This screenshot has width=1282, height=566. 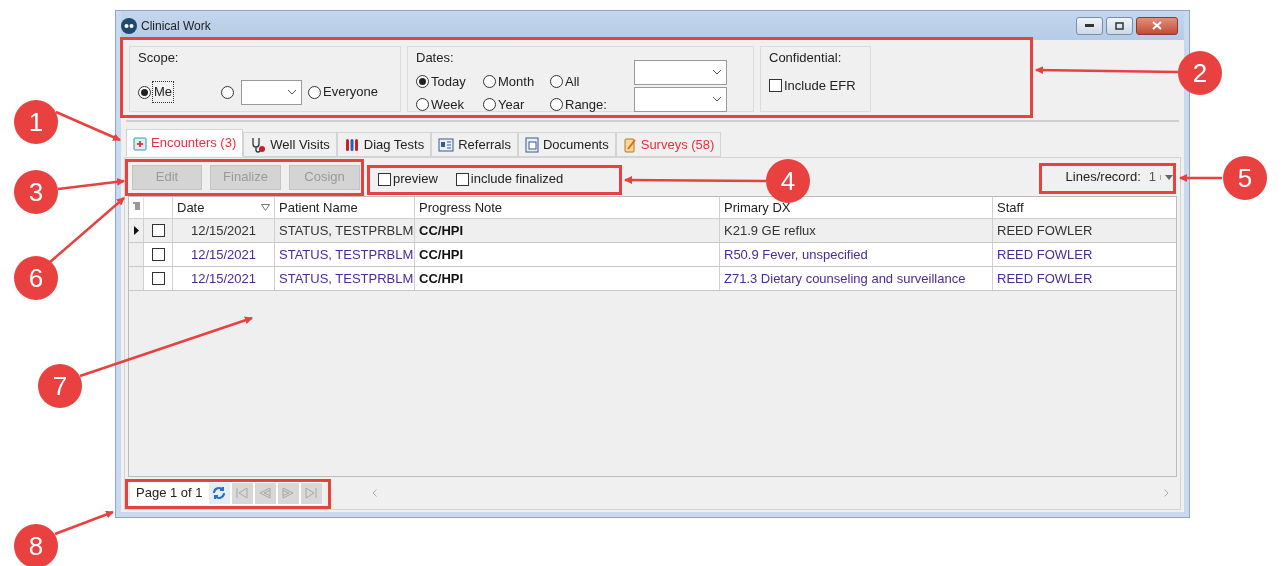 I want to click on sort-icon, so click(x=265, y=207).